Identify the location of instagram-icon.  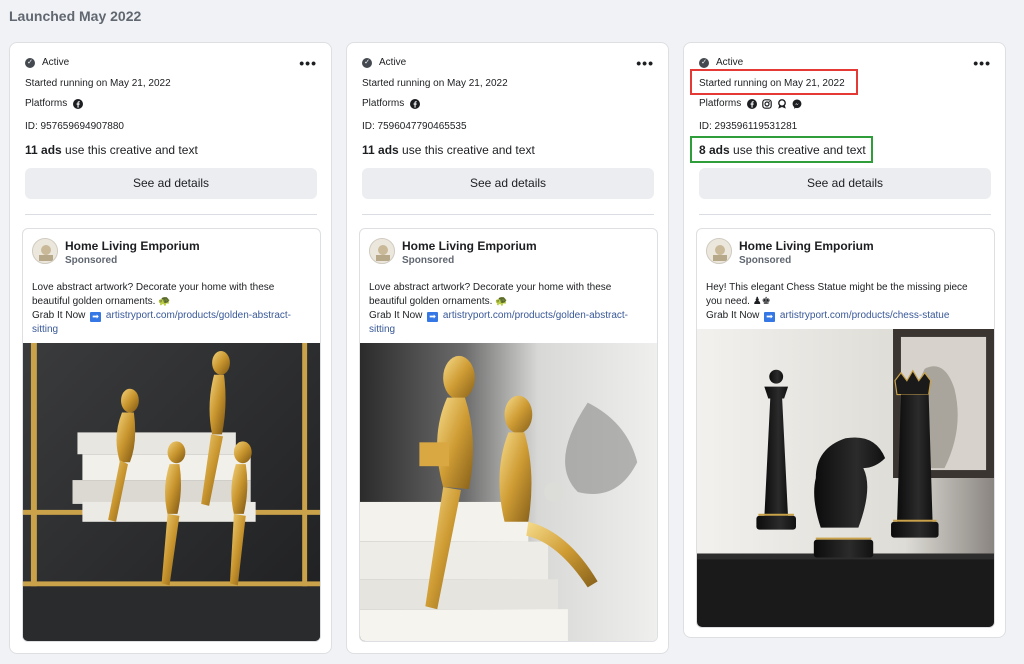
(767, 103).